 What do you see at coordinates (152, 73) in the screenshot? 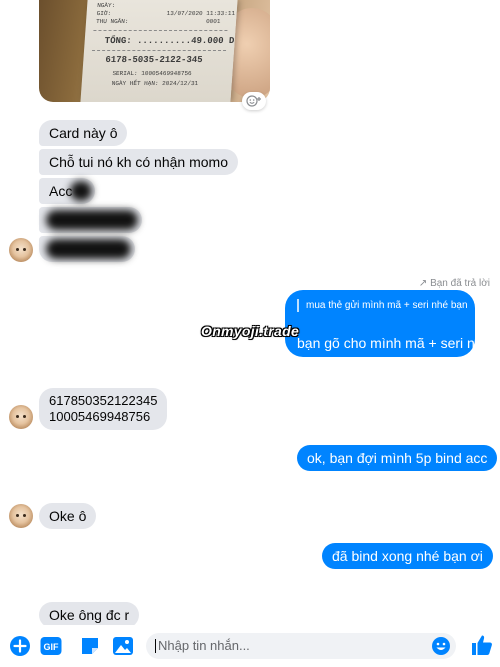
I see `receipt-seri: SERIAL: 10005469948756` at bounding box center [152, 73].